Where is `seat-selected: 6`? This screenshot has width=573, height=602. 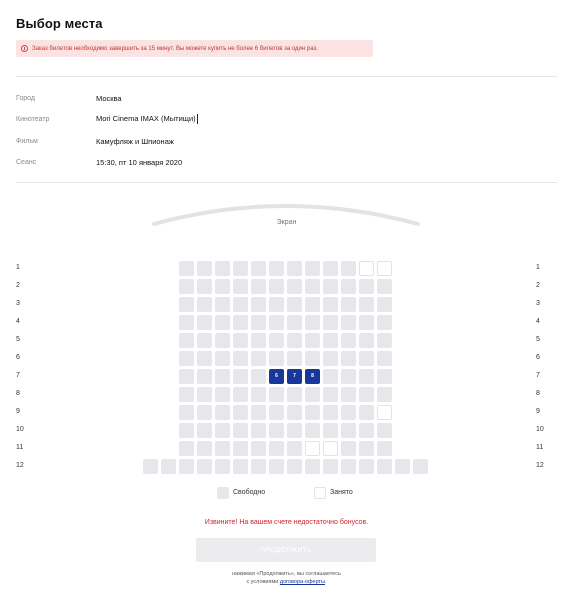
seat-selected: 6 is located at coordinates (276, 376).